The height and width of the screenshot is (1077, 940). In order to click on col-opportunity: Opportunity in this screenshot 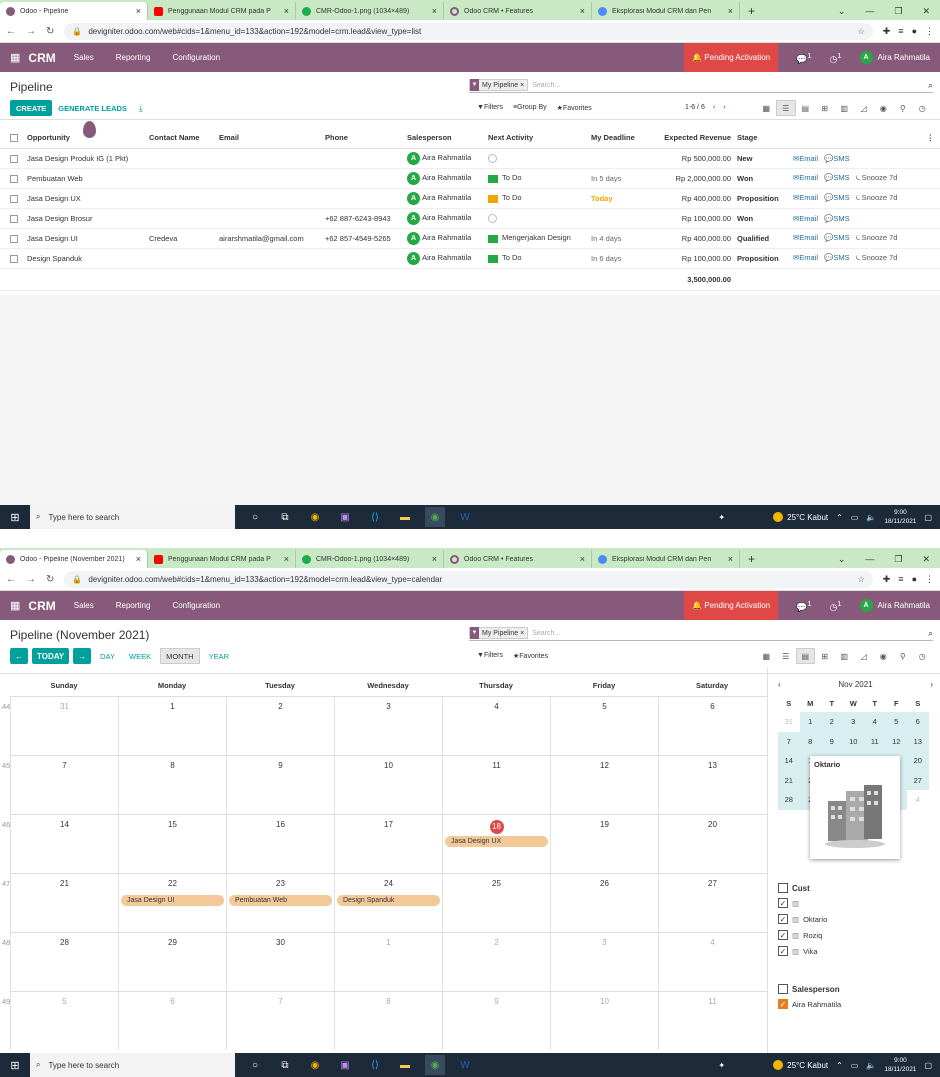, I will do `click(88, 138)`.